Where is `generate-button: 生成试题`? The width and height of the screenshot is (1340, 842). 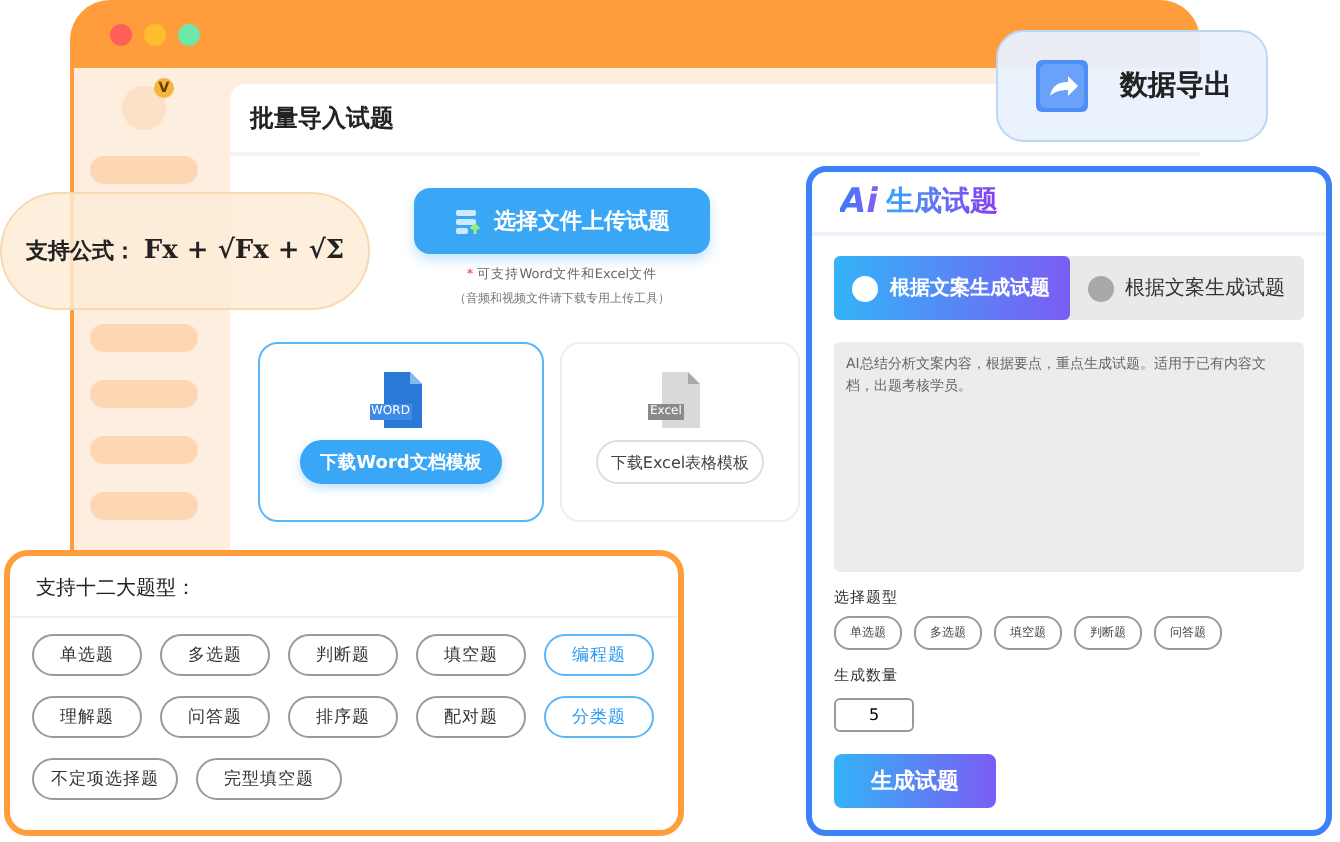 generate-button: 生成试题 is located at coordinates (915, 781).